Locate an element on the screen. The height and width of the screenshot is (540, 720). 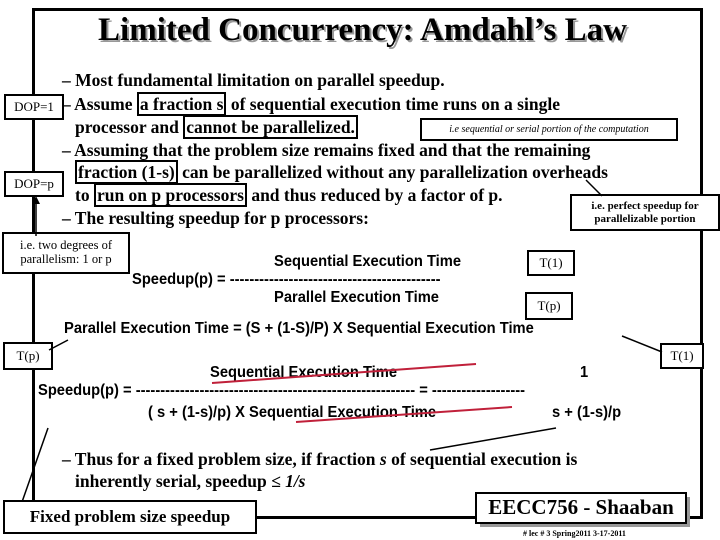
footer-info: # lec # 3 Spring2011 3-17-2011 is located at coordinates (574, 533).